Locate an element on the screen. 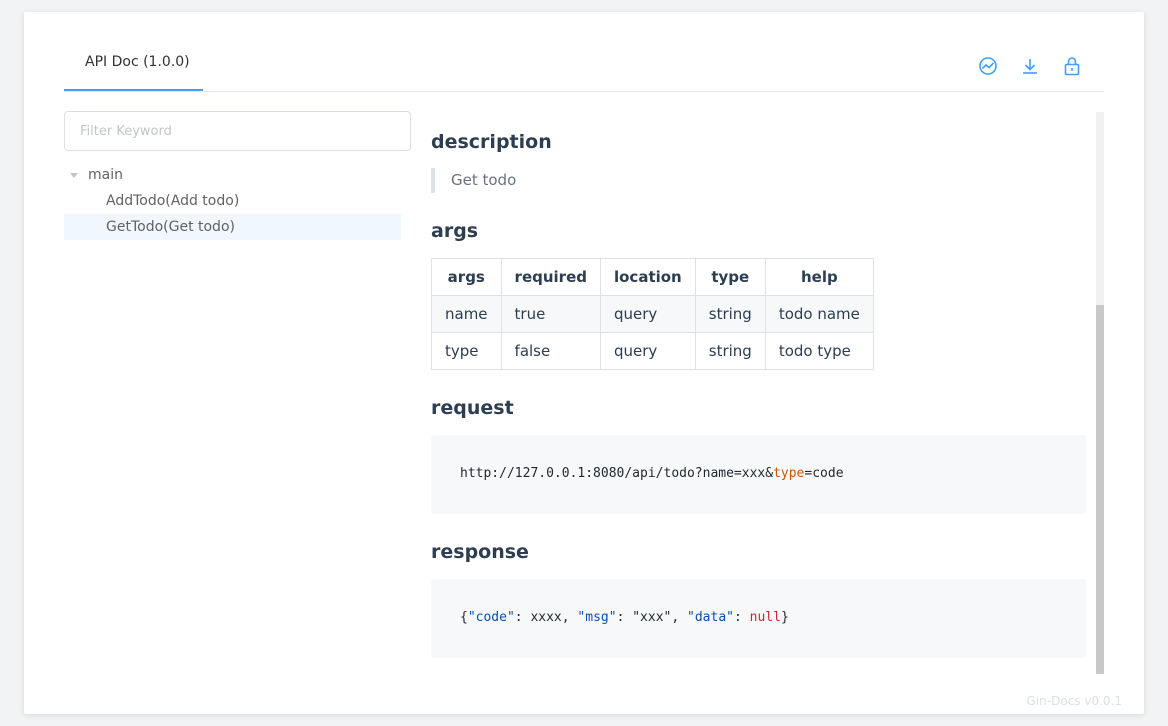 The image size is (1168, 726). table-cell: true is located at coordinates (550, 314).